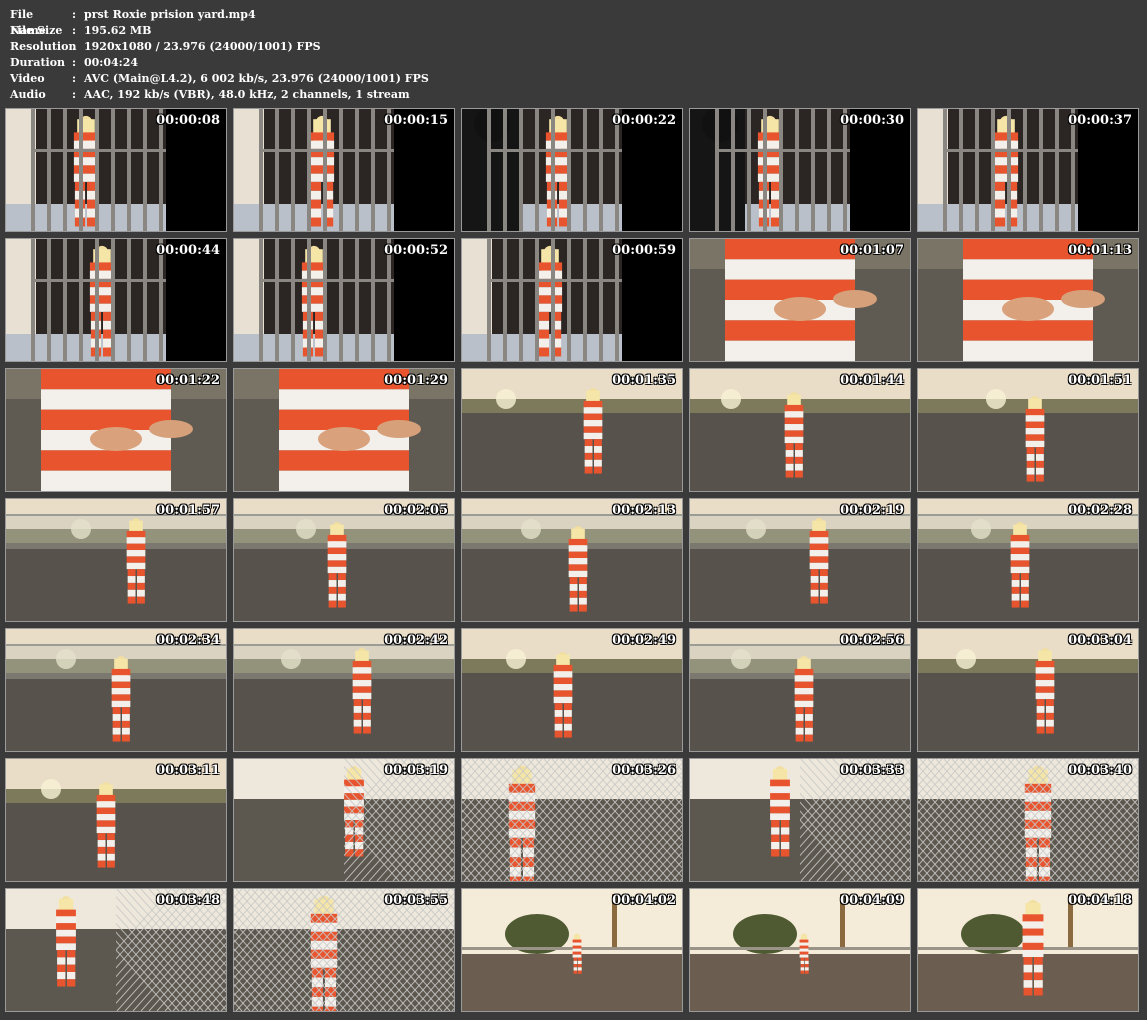 This screenshot has width=1147, height=1020. I want to click on video-thumbnail: 00:01:29, so click(344, 430).